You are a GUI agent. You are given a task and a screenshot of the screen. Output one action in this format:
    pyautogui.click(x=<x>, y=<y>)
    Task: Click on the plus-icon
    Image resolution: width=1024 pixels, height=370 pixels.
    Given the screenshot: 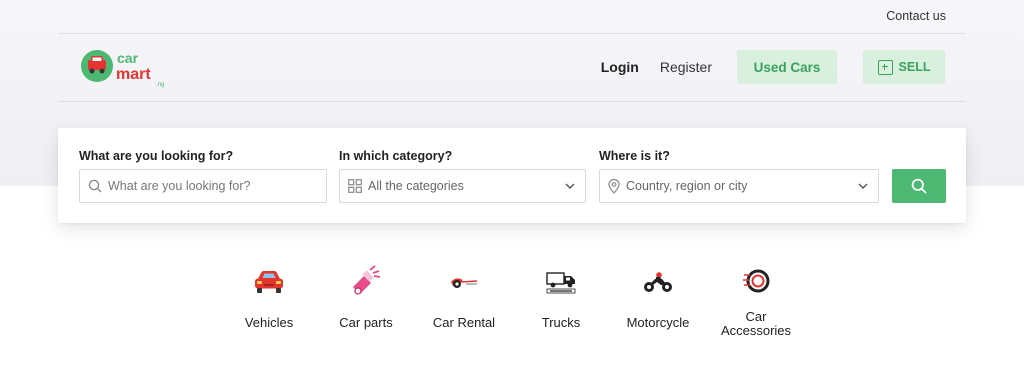 What is the action you would take?
    pyautogui.click(x=885, y=67)
    